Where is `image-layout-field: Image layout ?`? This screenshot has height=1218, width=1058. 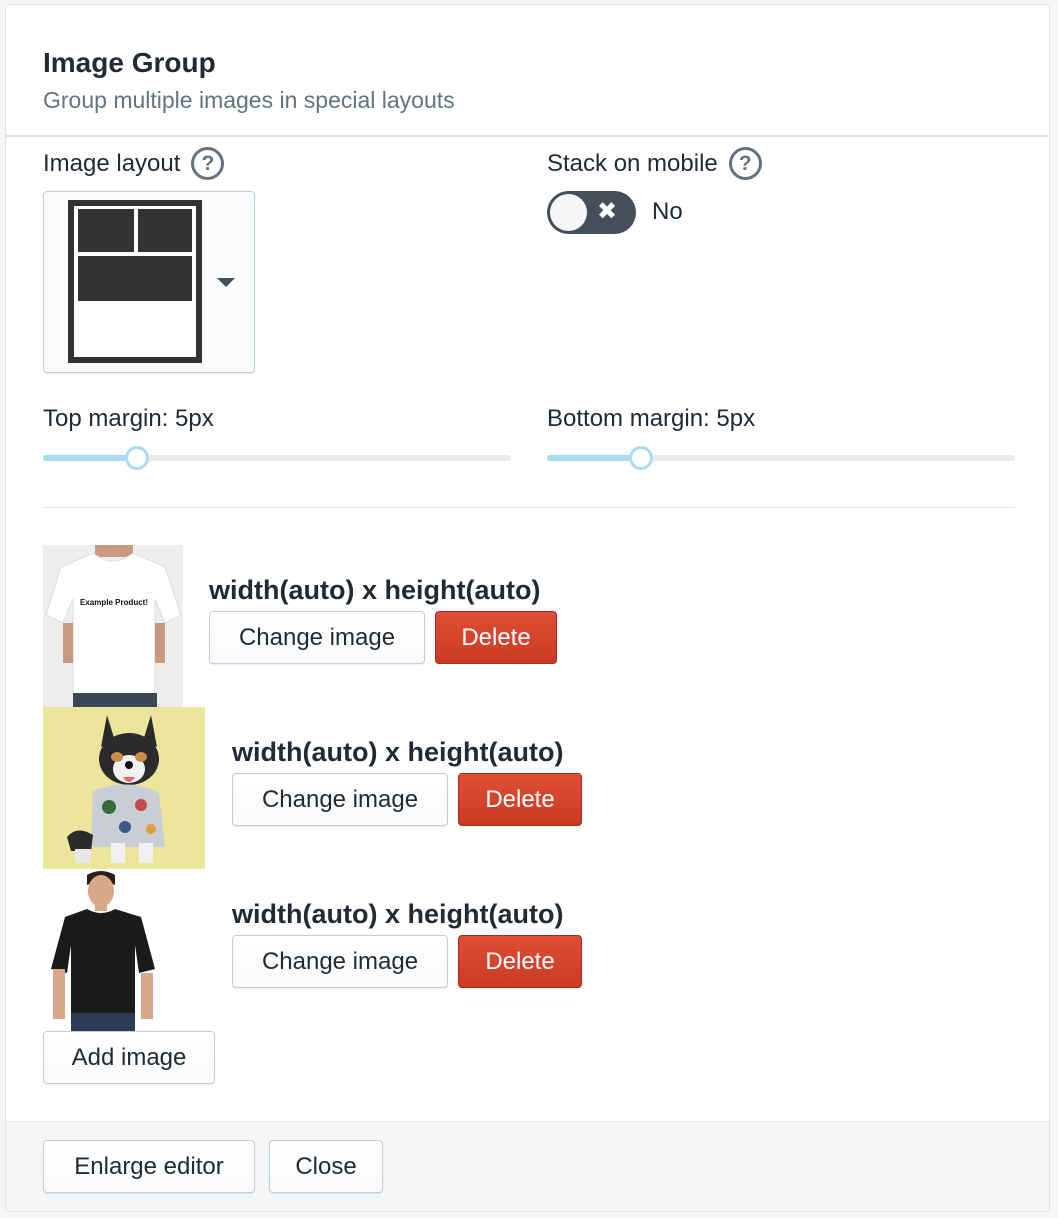
image-layout-field: Image layout ? is located at coordinates (134, 163).